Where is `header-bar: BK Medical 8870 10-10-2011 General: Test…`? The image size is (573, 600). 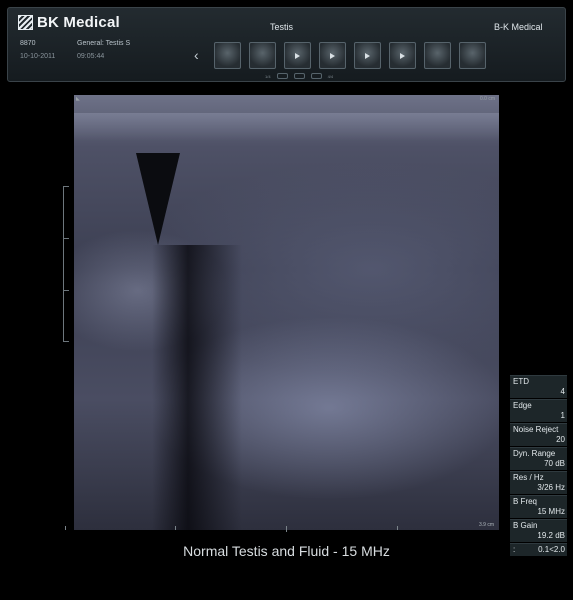 header-bar: BK Medical 8870 10-10-2011 General: Test… is located at coordinates (286, 44).